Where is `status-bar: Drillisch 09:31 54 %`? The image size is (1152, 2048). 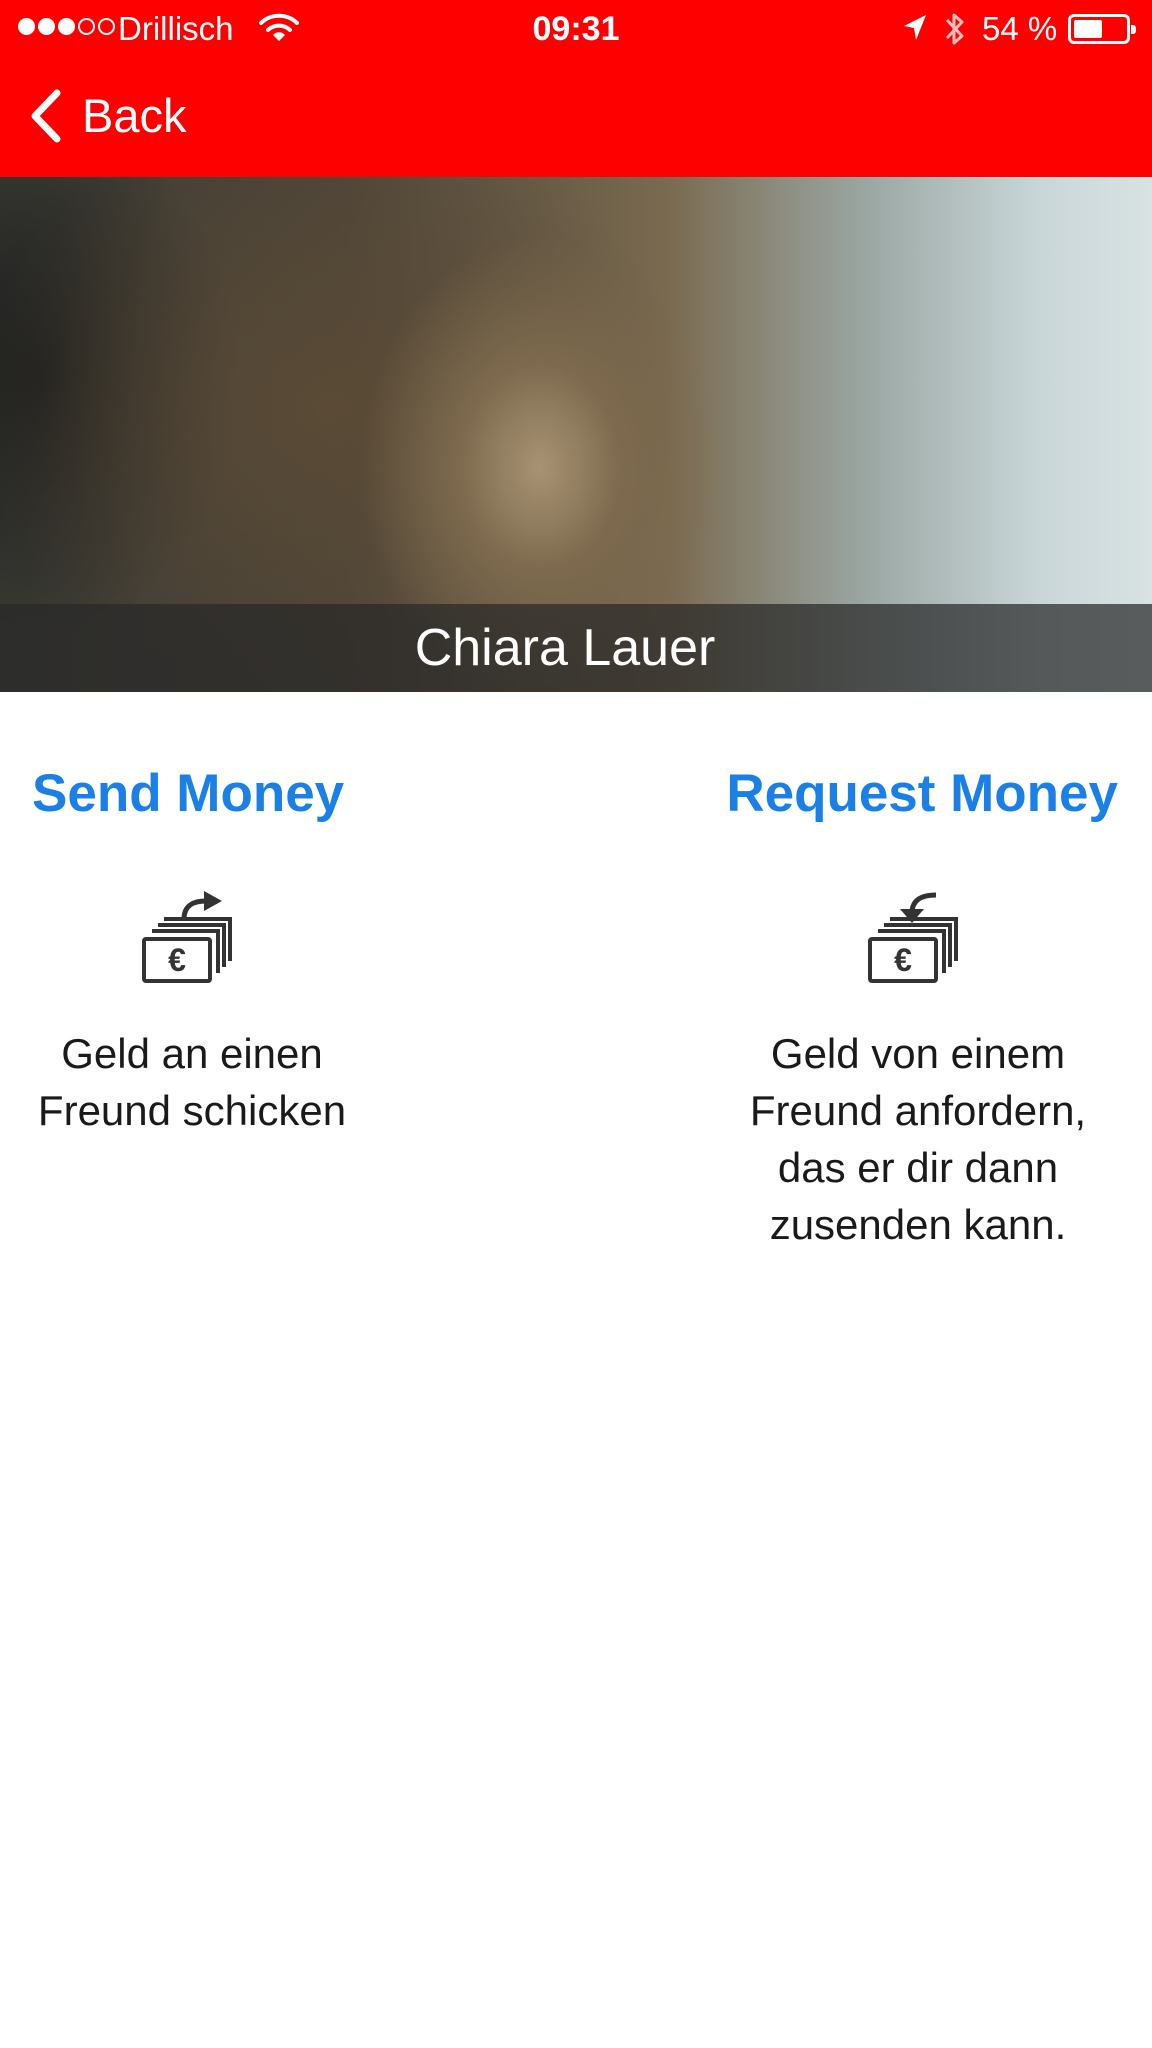
status-bar: Drillisch 09:31 54 % is located at coordinates (576, 29).